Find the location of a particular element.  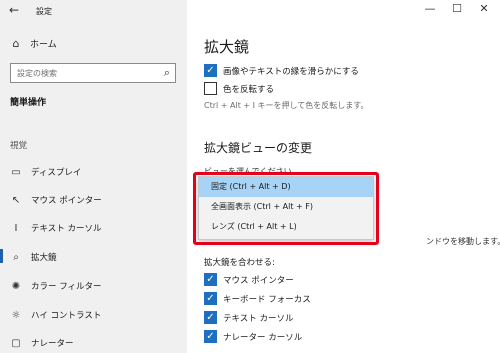

narrator-icon: ▢ is located at coordinates (16, 343).